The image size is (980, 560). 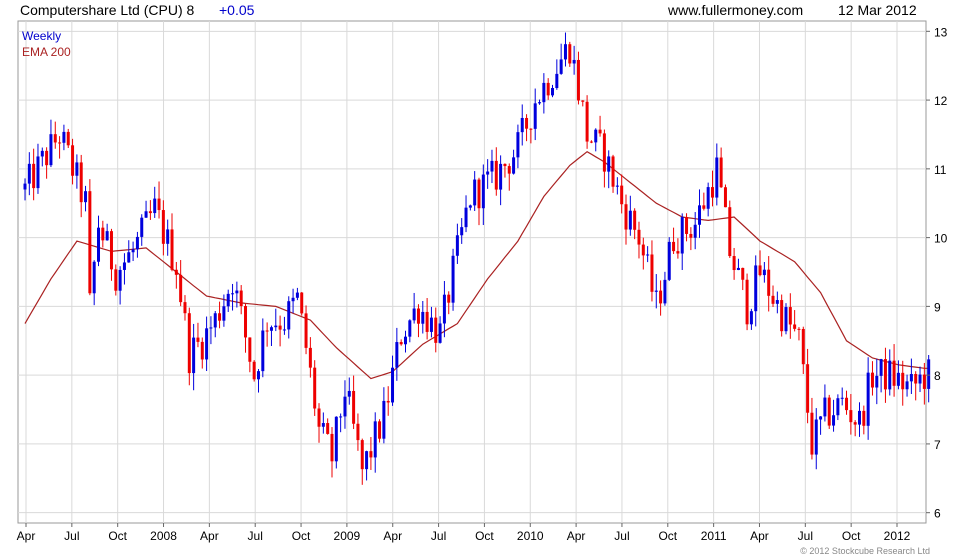 I want to click on y-tick-label: 6, so click(x=937, y=514).